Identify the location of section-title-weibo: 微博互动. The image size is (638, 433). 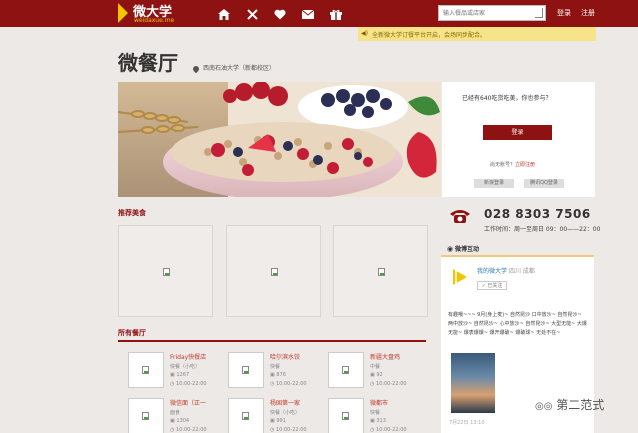
(467, 249).